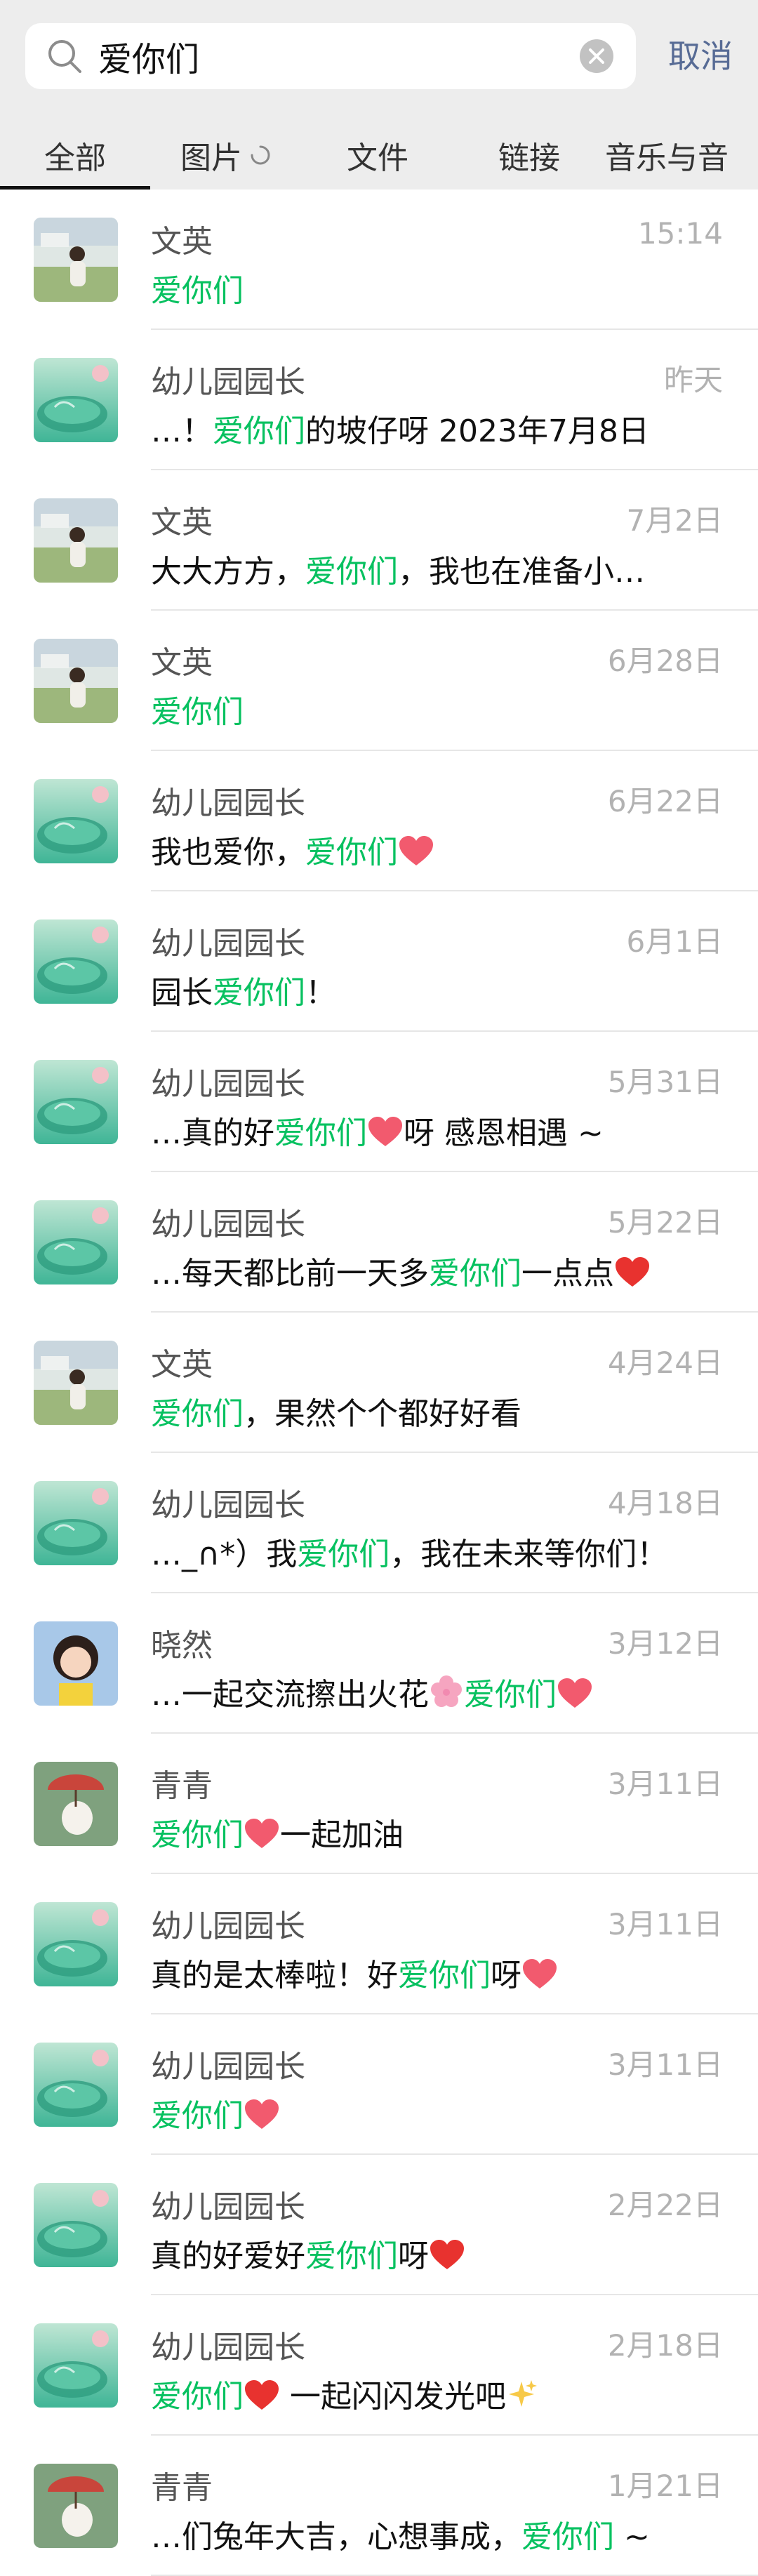 This screenshot has height=2576, width=758. Describe the element at coordinates (345, 2394) in the screenshot. I see `message-snippet: 爱你们 一起闪闪发光吧` at that location.